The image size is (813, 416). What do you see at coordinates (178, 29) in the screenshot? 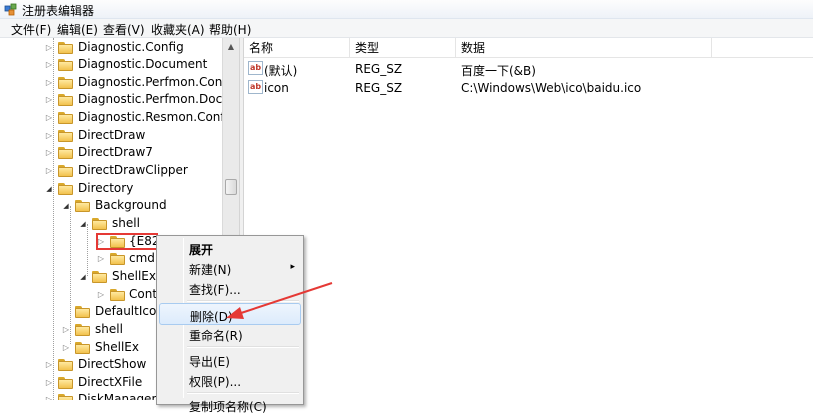
I see `menu-favorites: 收藏夹(A)` at bounding box center [178, 29].